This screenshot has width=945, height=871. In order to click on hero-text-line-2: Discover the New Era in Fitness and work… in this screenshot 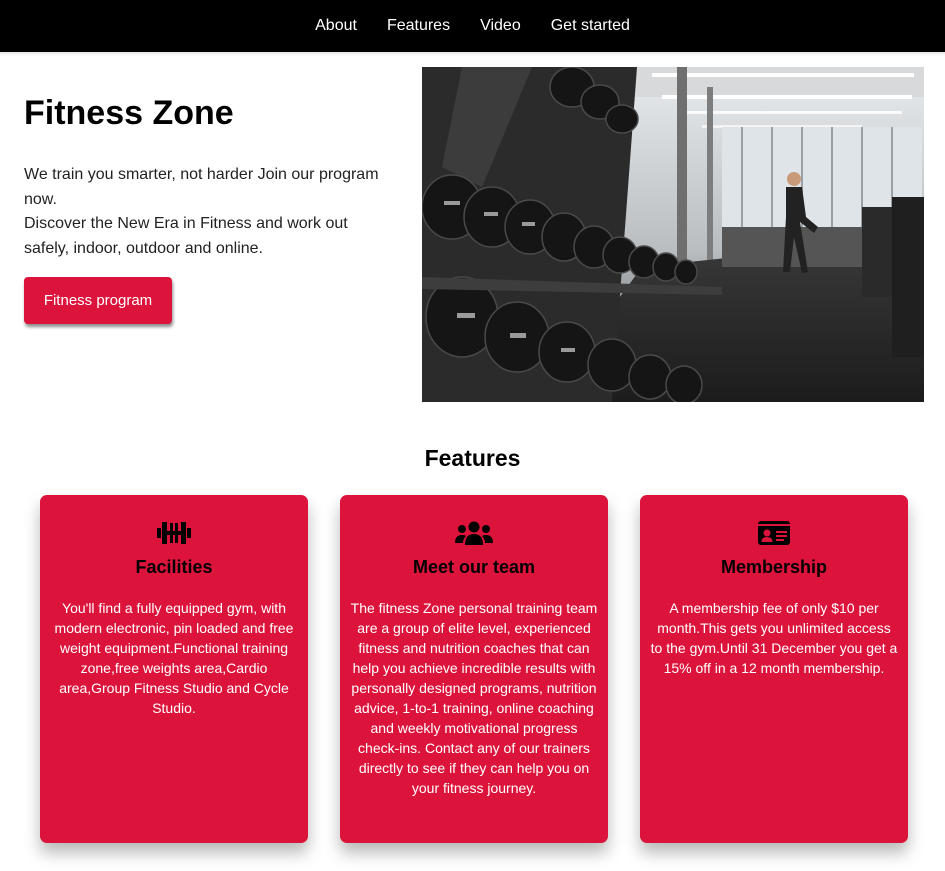, I will do `click(186, 236)`.